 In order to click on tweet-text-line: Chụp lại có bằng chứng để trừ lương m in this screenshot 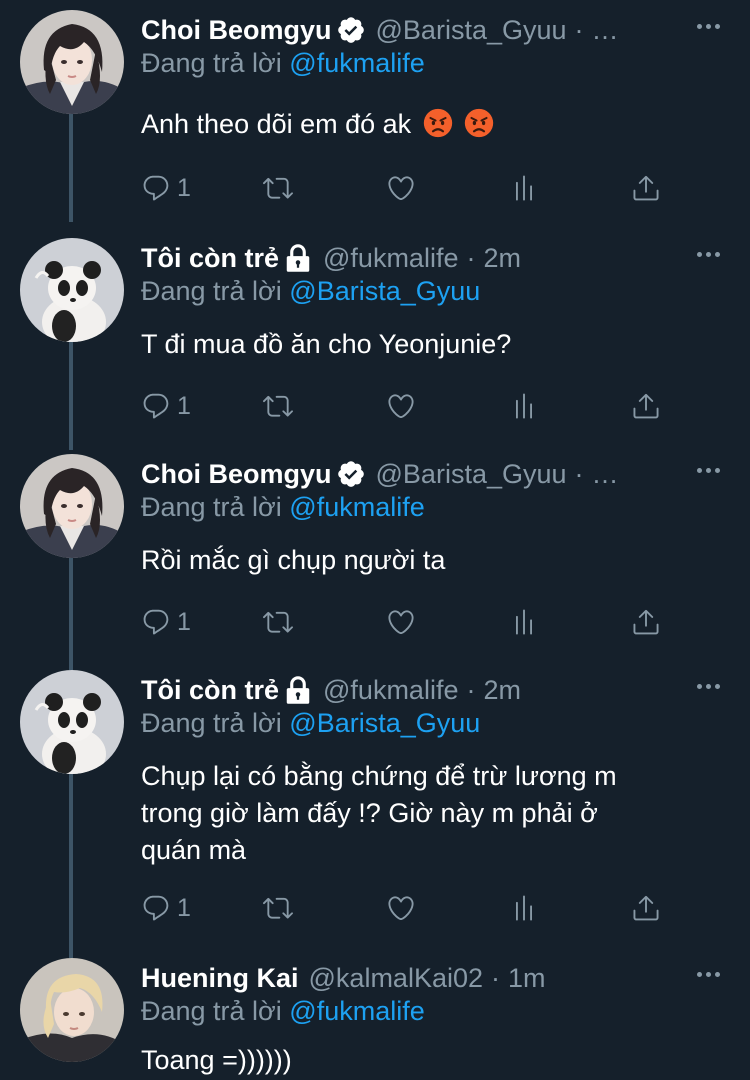, I will do `click(379, 776)`.